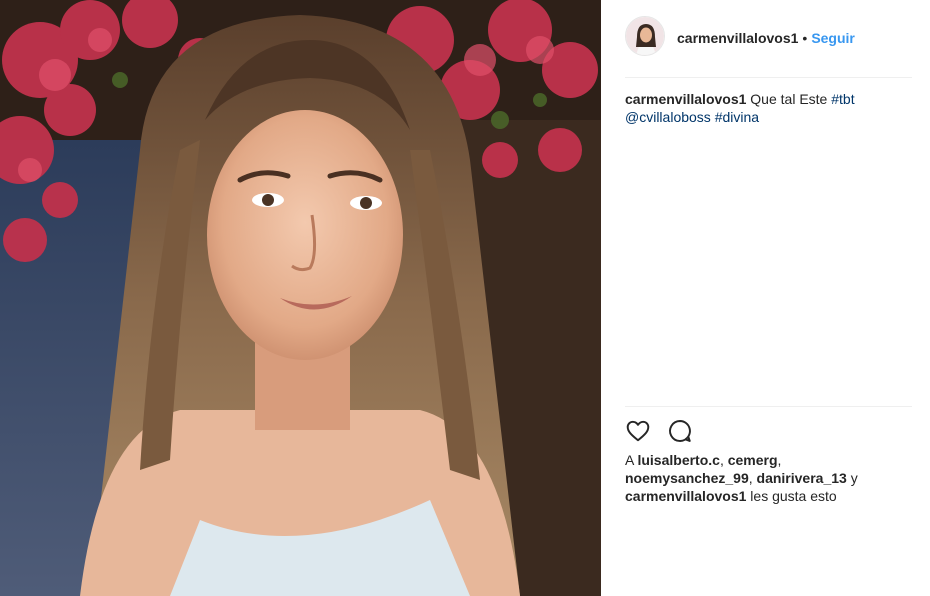 This screenshot has height=596, width=930. Describe the element at coordinates (685, 496) in the screenshot. I see `liker-username: carmenvillalovos1` at that location.